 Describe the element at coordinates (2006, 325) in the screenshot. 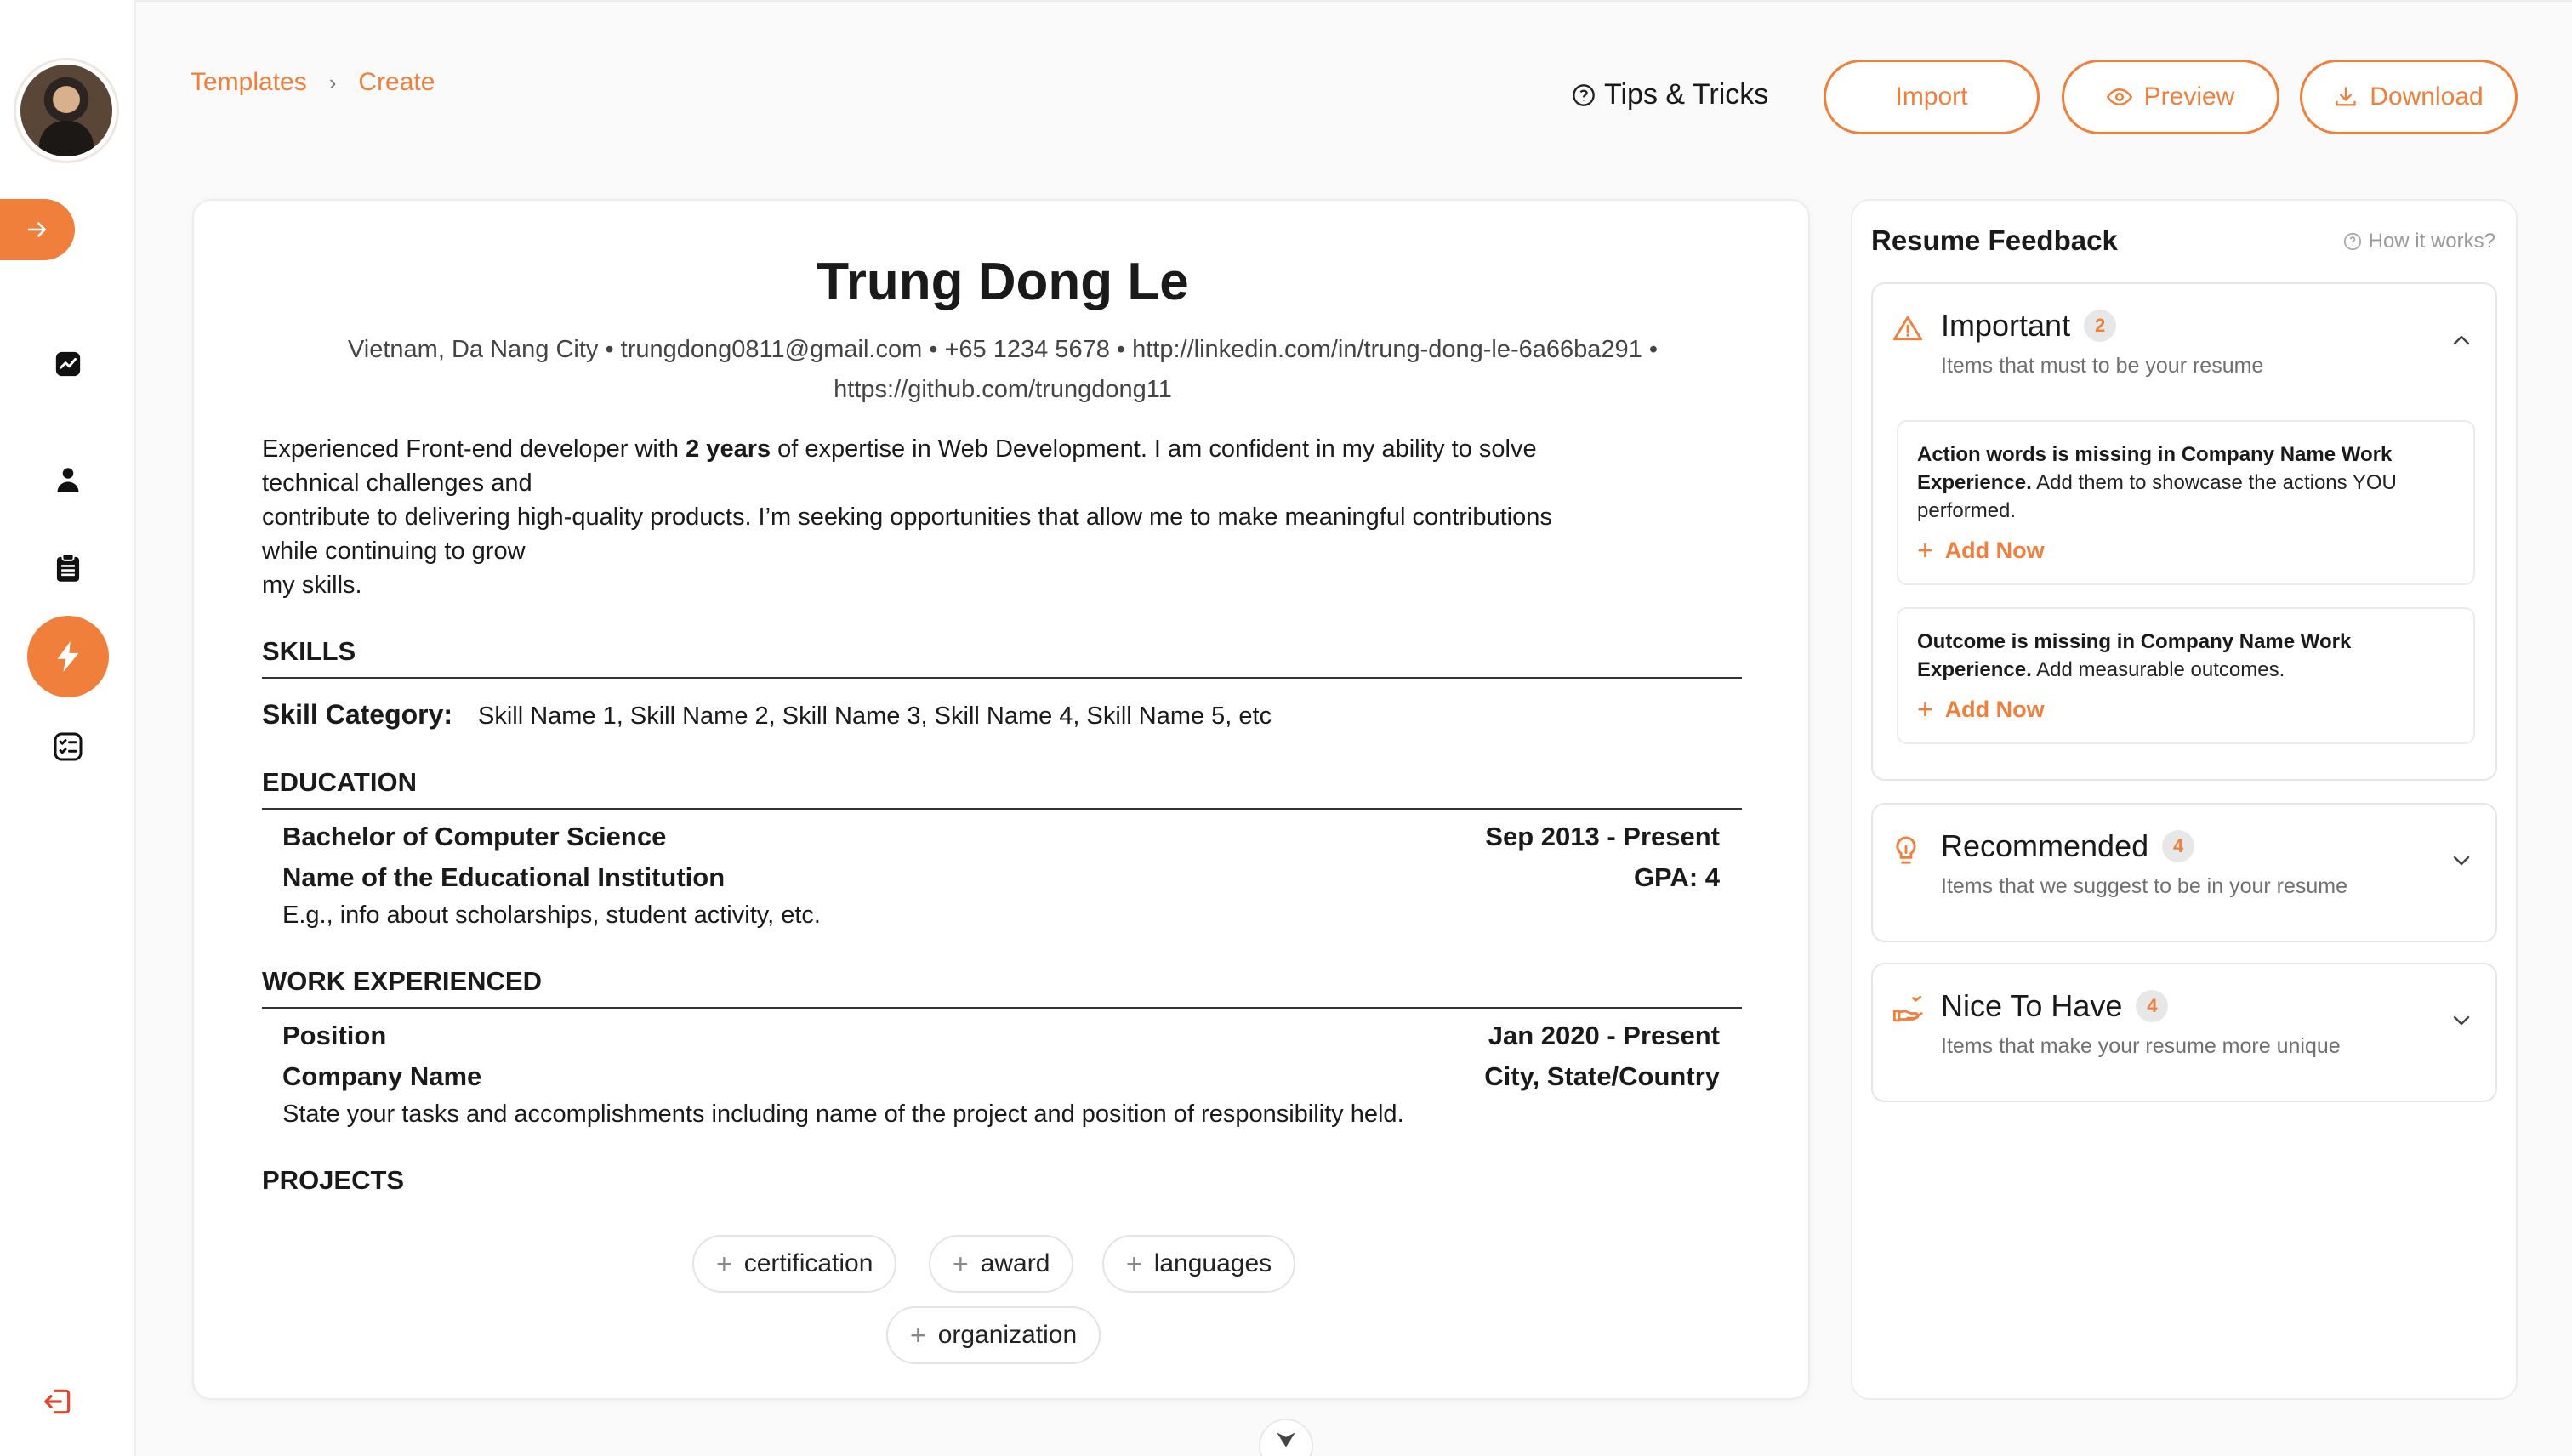

I see `important-title: Important` at that location.